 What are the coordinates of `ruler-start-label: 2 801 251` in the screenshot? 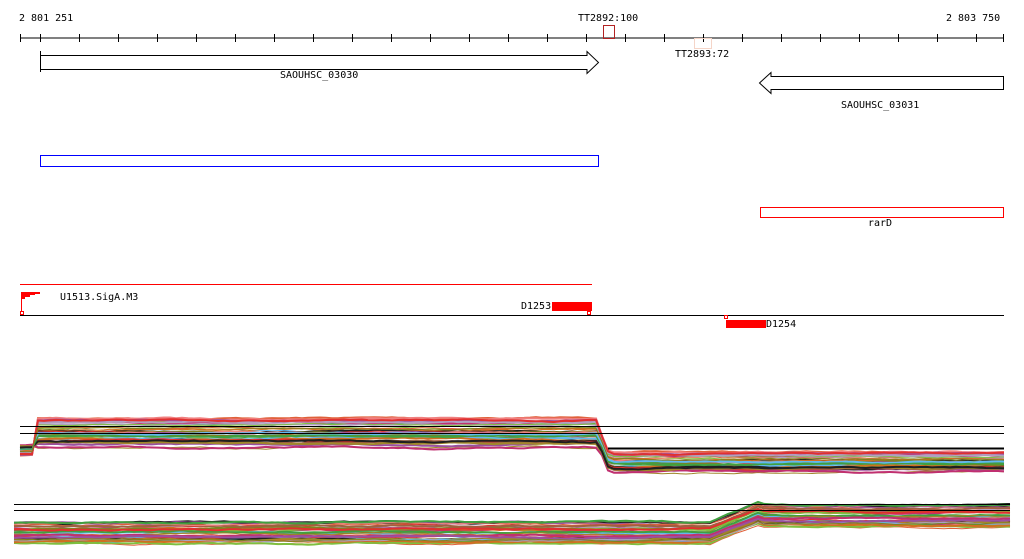 It's located at (46, 18).